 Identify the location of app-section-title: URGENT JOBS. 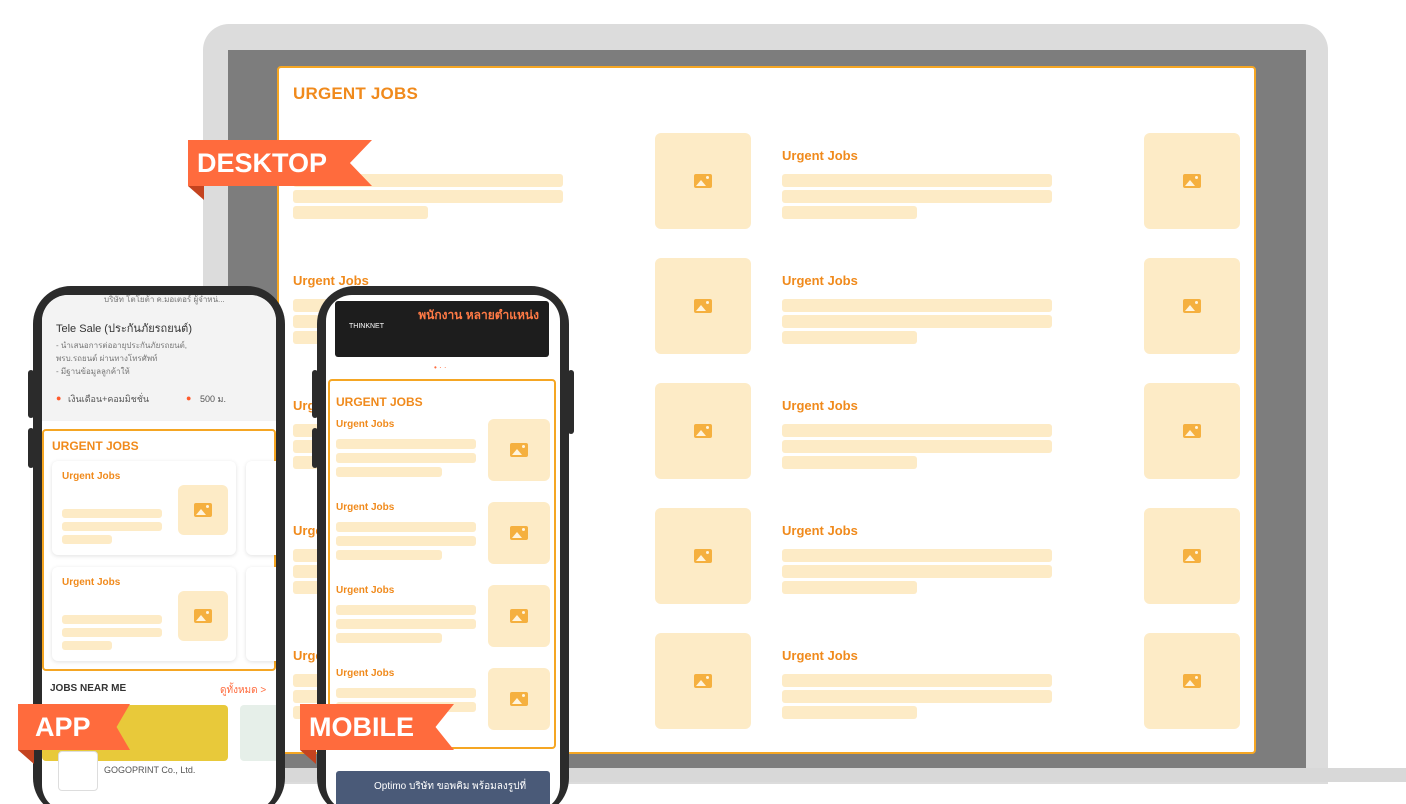
(95, 446).